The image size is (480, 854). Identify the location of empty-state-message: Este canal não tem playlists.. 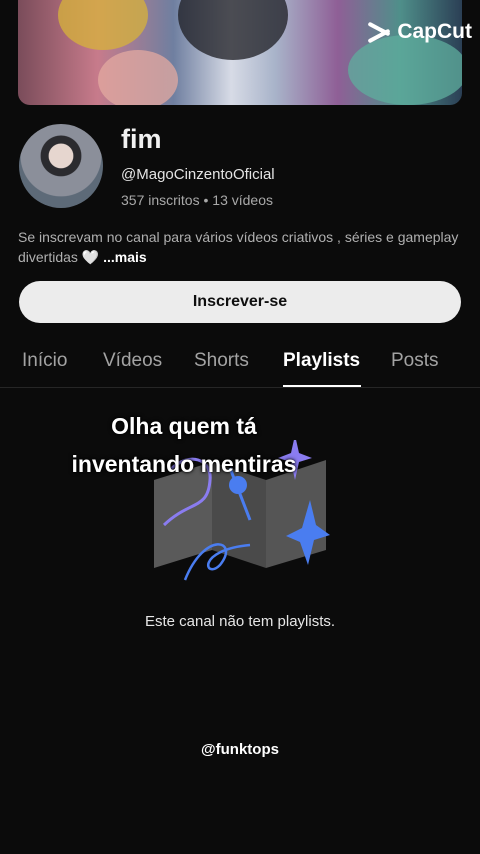
(240, 621).